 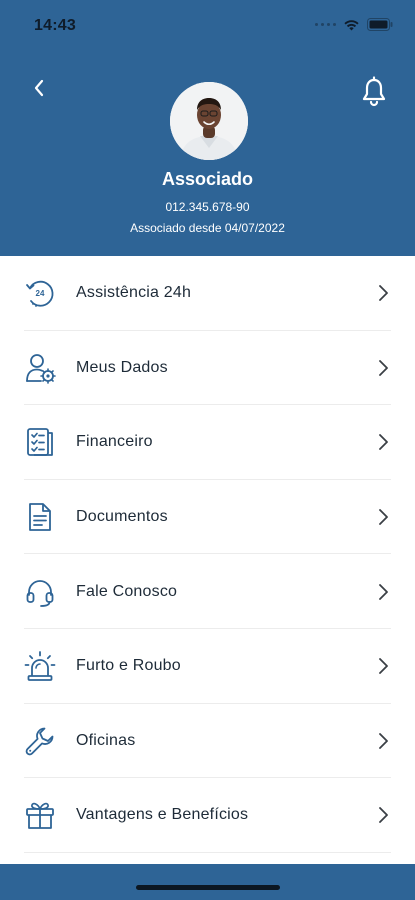 What do you see at coordinates (325, 24) in the screenshot?
I see `cellular-signal-icon` at bounding box center [325, 24].